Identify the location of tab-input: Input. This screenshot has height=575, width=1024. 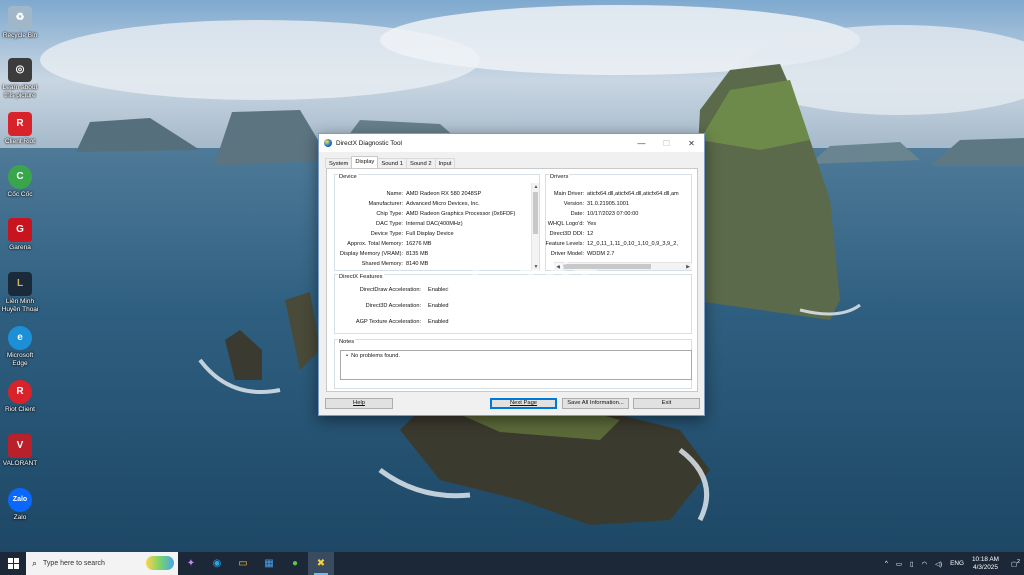
(445, 163).